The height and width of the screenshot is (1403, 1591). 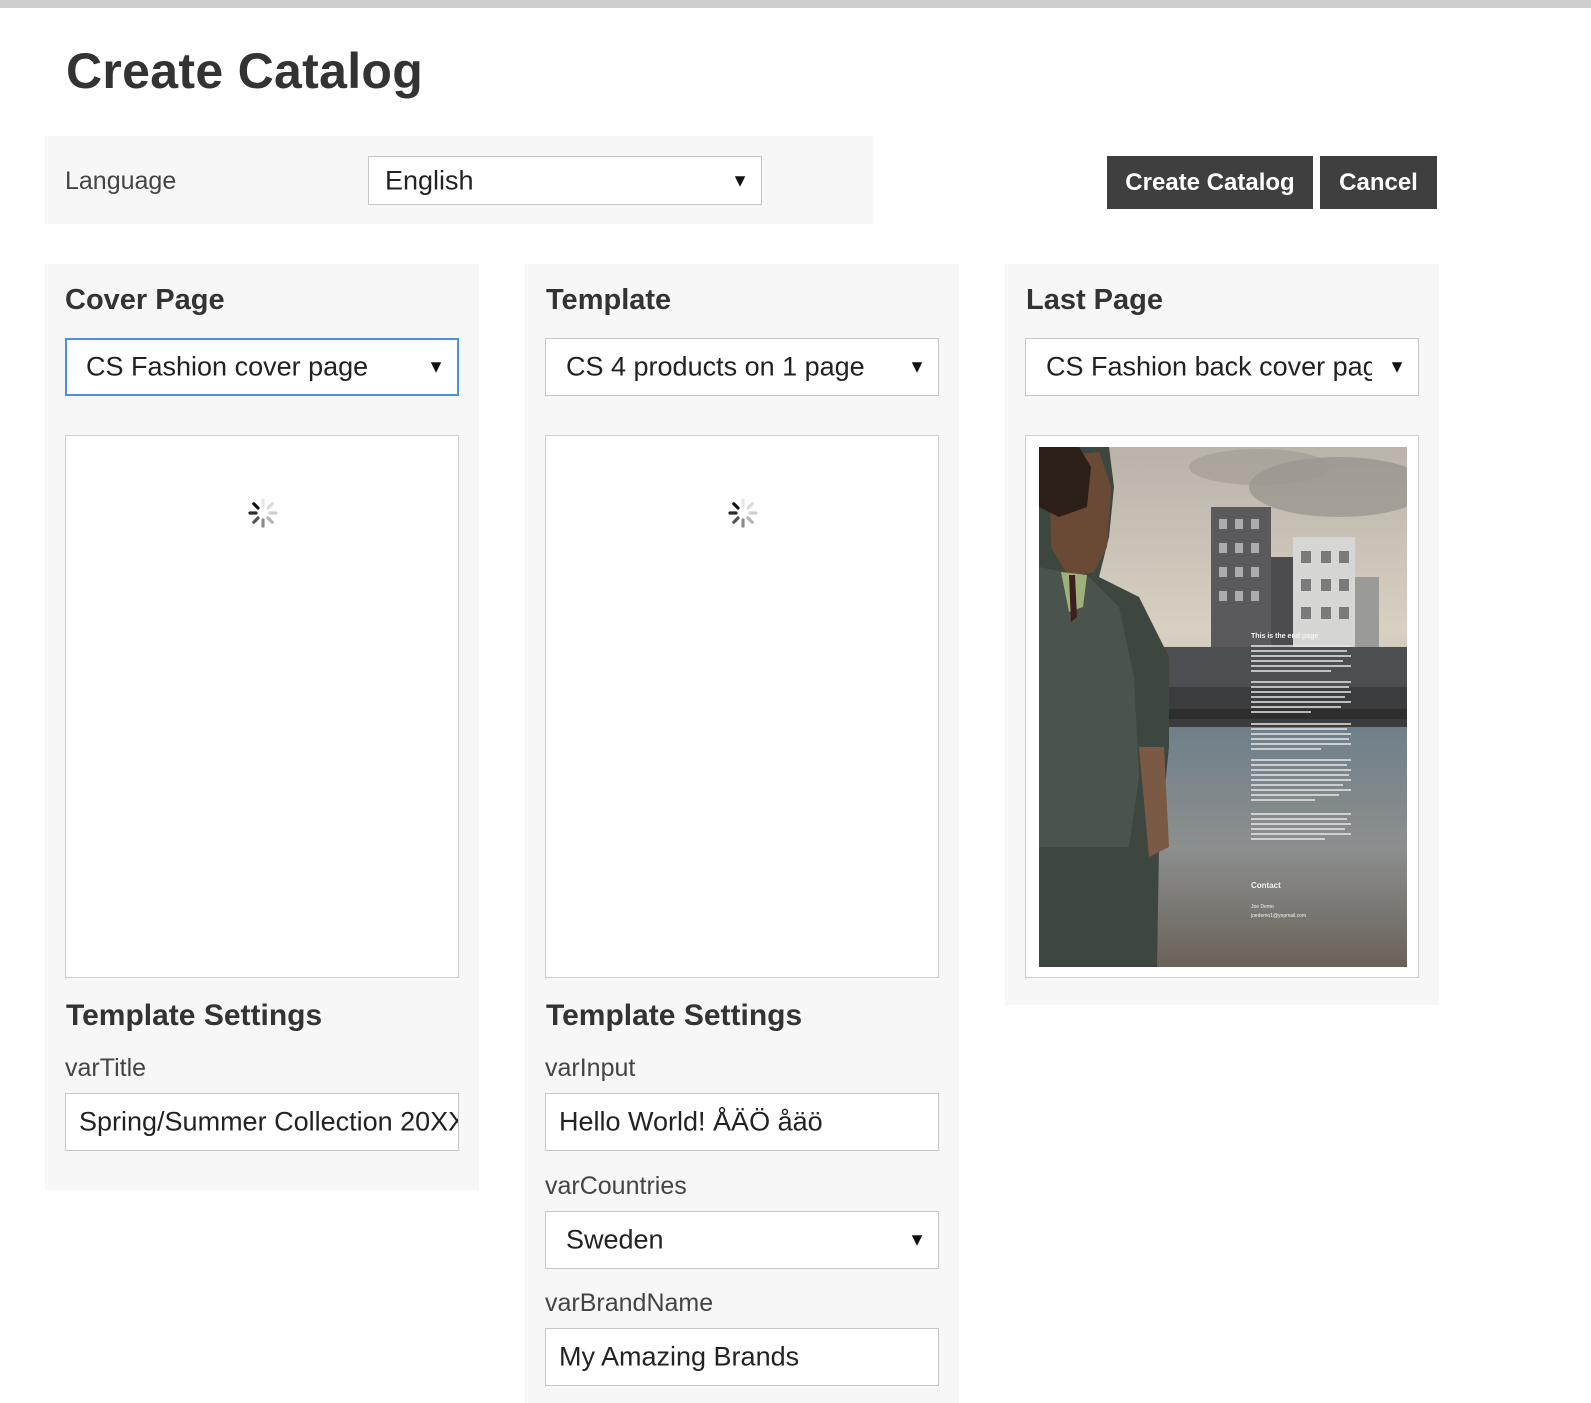 What do you see at coordinates (691, 1121) in the screenshot?
I see `var-input-value: Hello World! ÅÄÖ åäö` at bounding box center [691, 1121].